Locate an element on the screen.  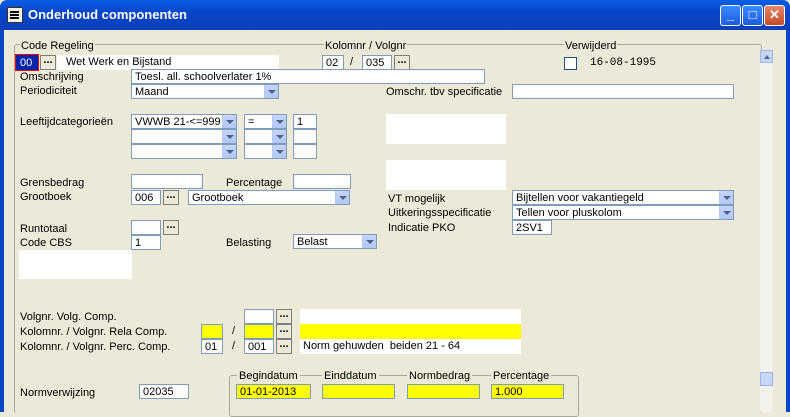
leeftijd-op-value-1: = is located at coordinates (251, 122).